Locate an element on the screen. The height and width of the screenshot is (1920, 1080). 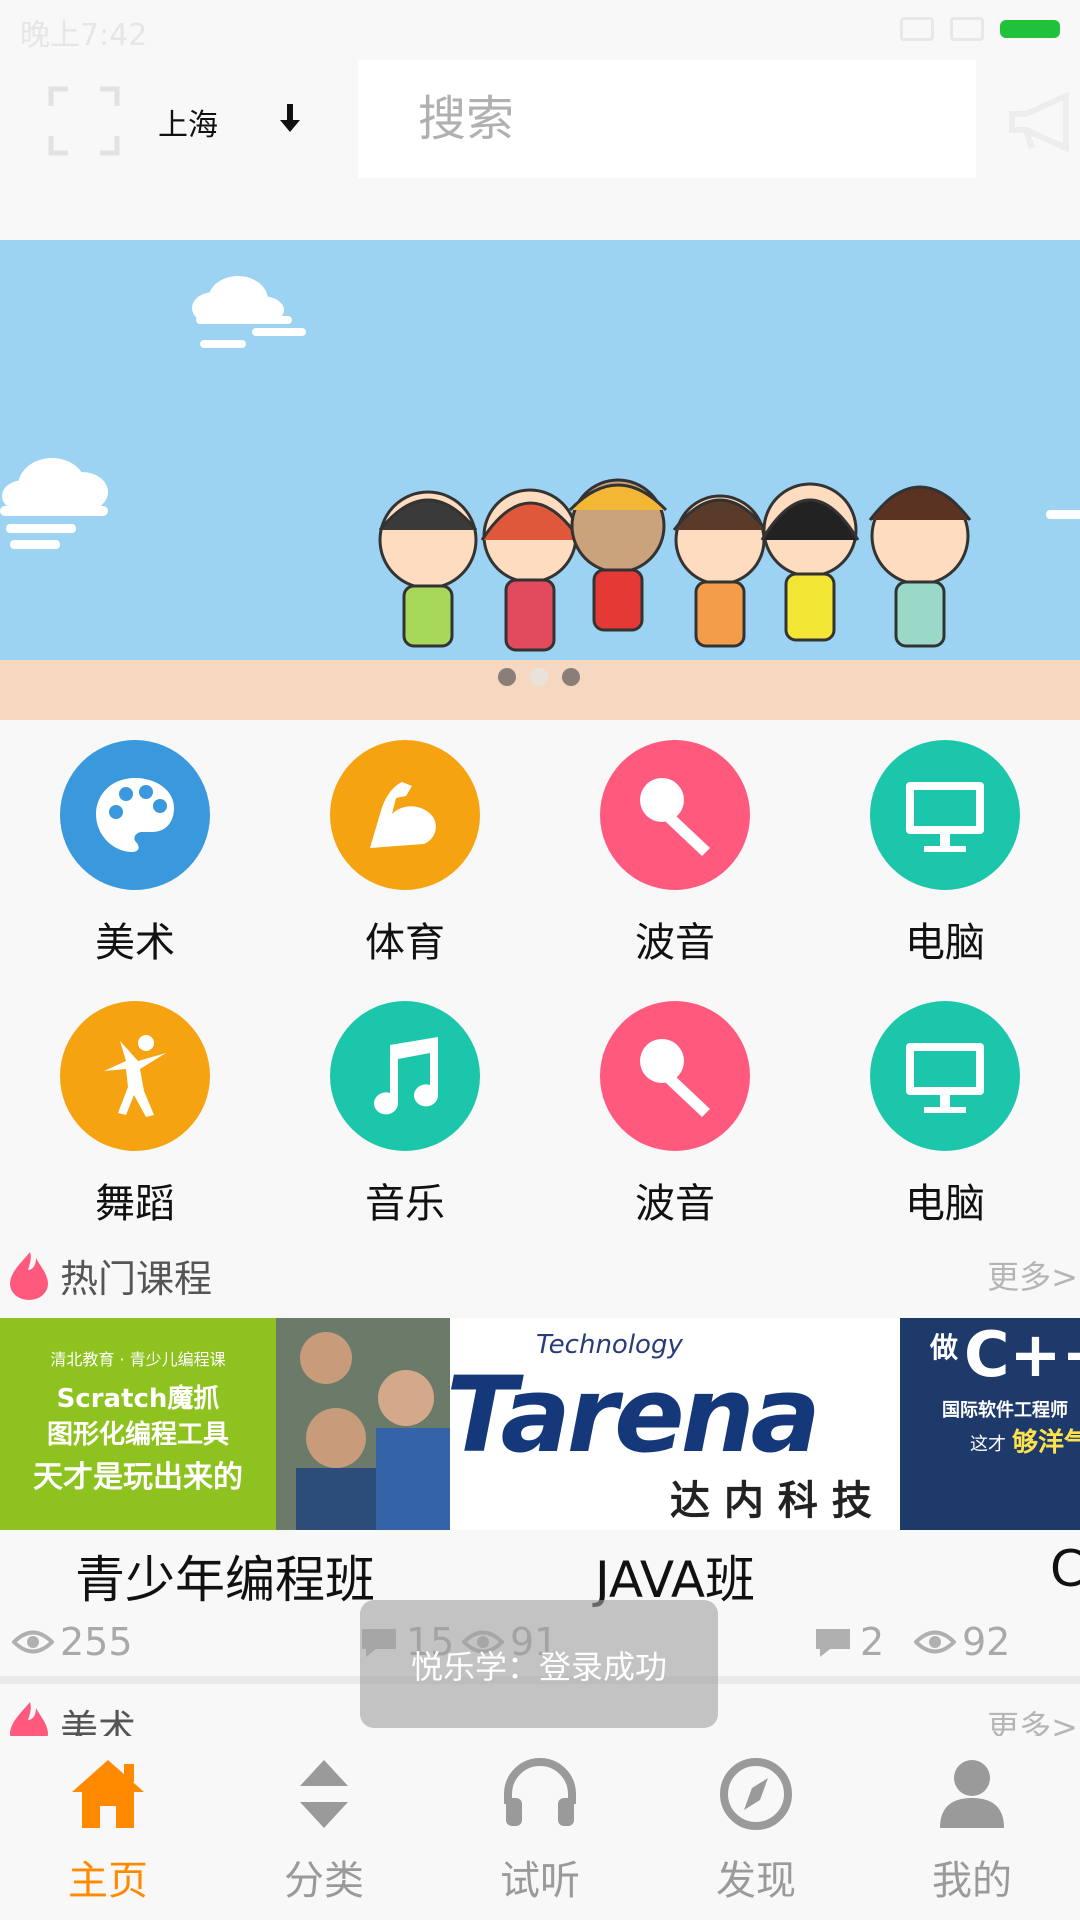
megaphone-icon is located at coordinates (1043, 122).